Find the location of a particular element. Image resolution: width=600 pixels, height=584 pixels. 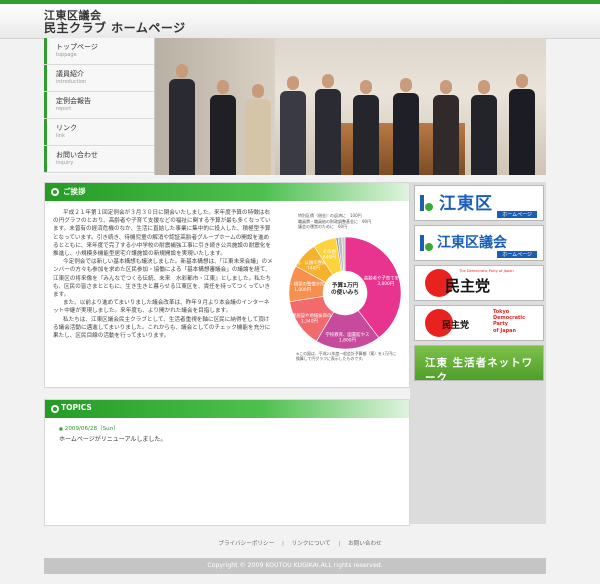

koto-ward-banner: 江東区 ホームページ is located at coordinates (479, 203).